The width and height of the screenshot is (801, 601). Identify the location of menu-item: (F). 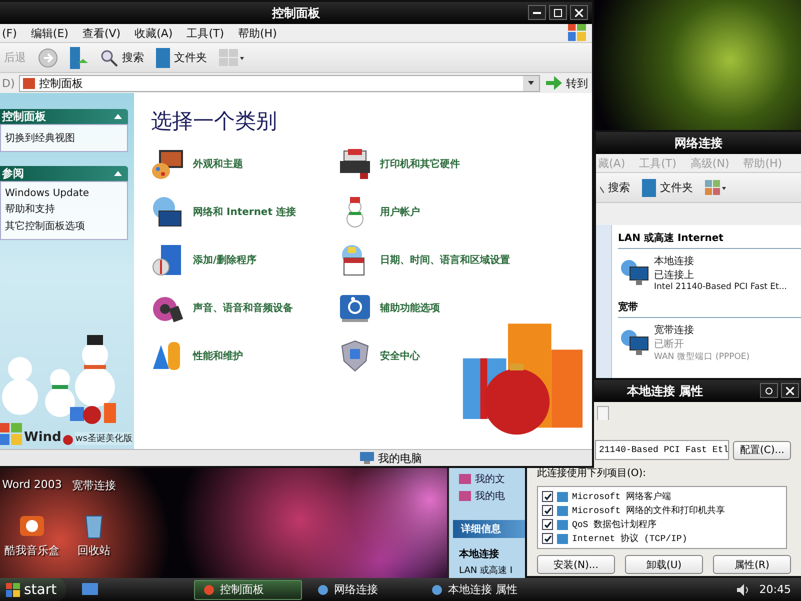
(9, 33).